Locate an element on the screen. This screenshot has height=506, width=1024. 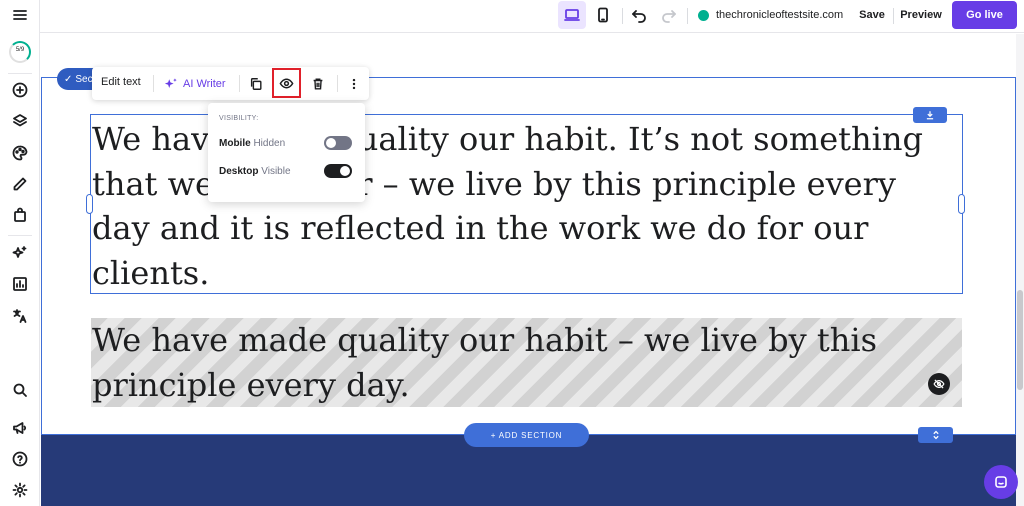
chat-launcher is located at coordinates (1001, 482).